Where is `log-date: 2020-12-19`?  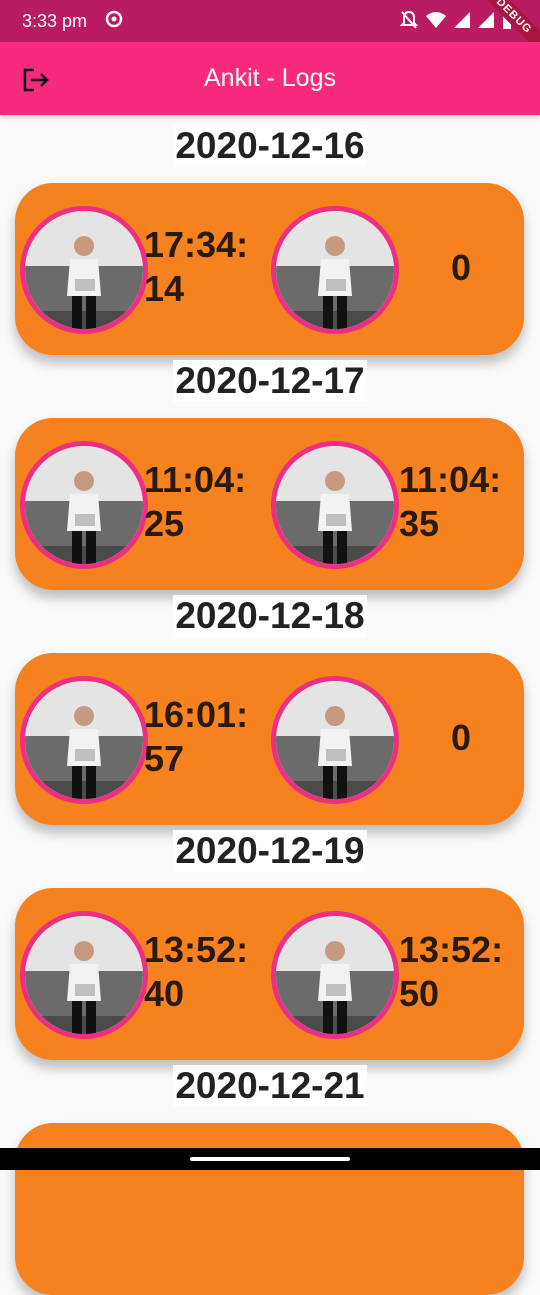
log-date: 2020-12-19 is located at coordinates (270, 851).